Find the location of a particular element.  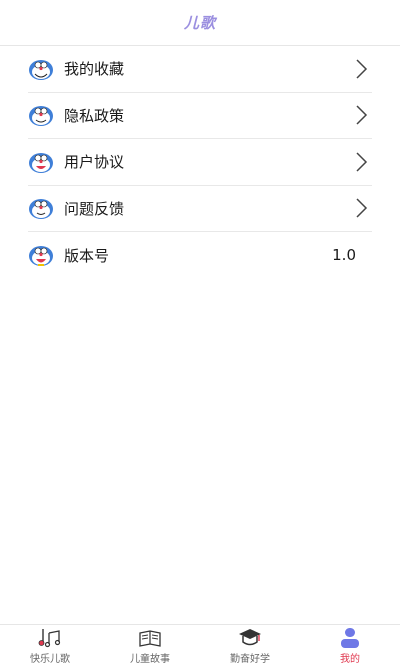

menu-item-label: 隐私政策 is located at coordinates (94, 115).